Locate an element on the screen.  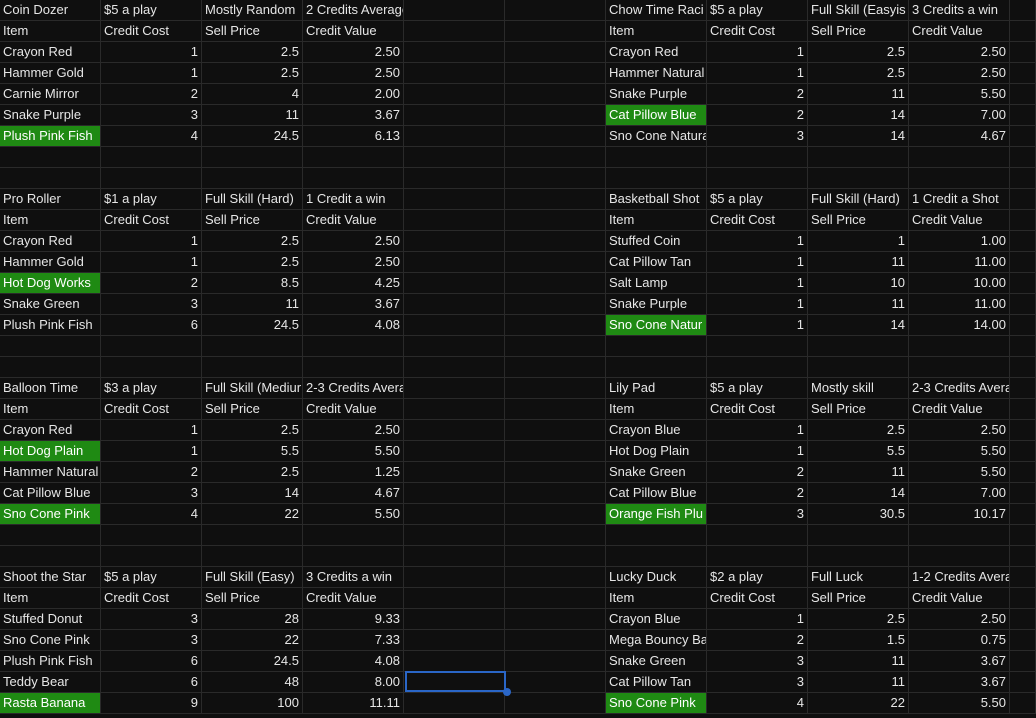
cell-r33-c9: 11 is located at coordinates (858, 682).